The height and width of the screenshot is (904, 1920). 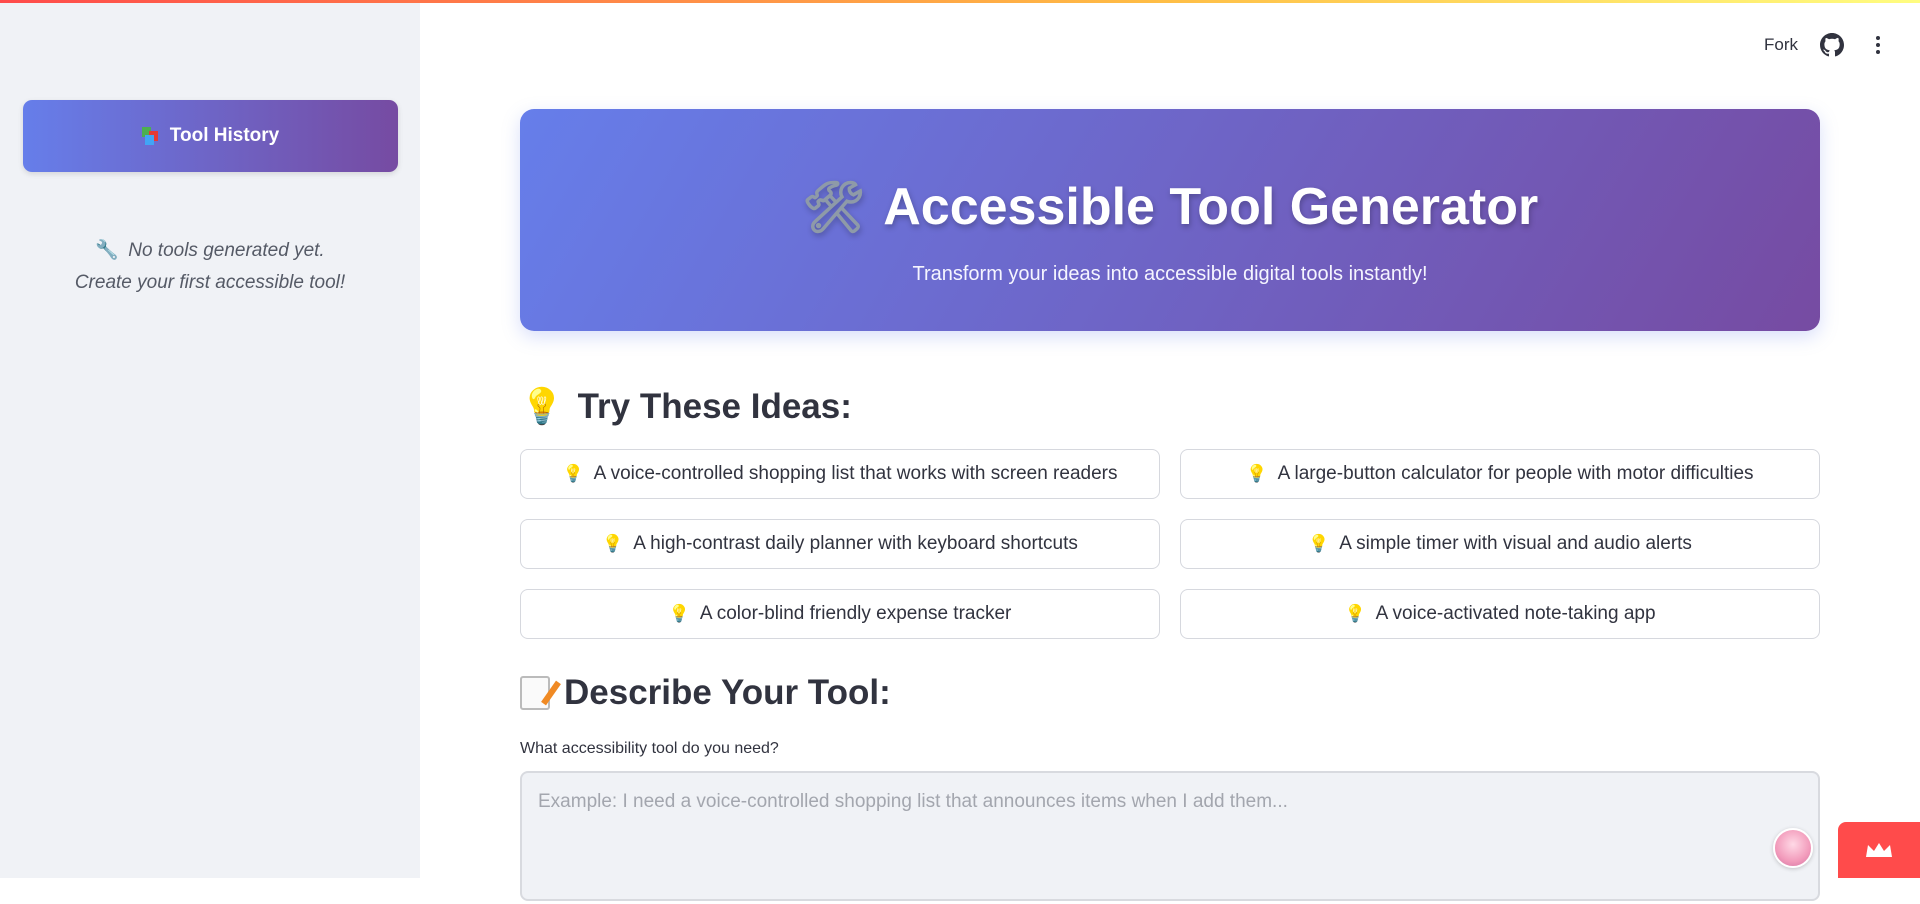 I want to click on github-icon, so click(x=1832, y=45).